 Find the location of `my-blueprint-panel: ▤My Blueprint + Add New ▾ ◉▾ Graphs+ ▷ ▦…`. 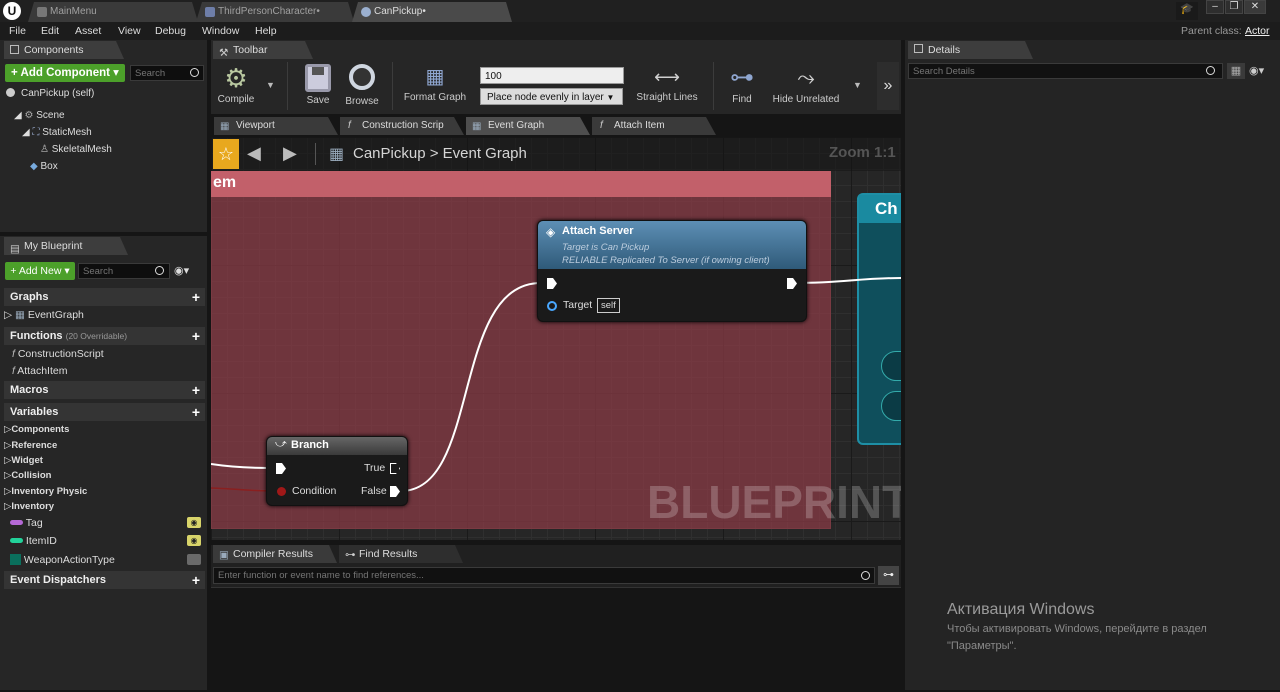

my-blueprint-panel: ▤My Blueprint + Add New ▾ ◉▾ Graphs+ ▷ ▦… is located at coordinates (103, 463).